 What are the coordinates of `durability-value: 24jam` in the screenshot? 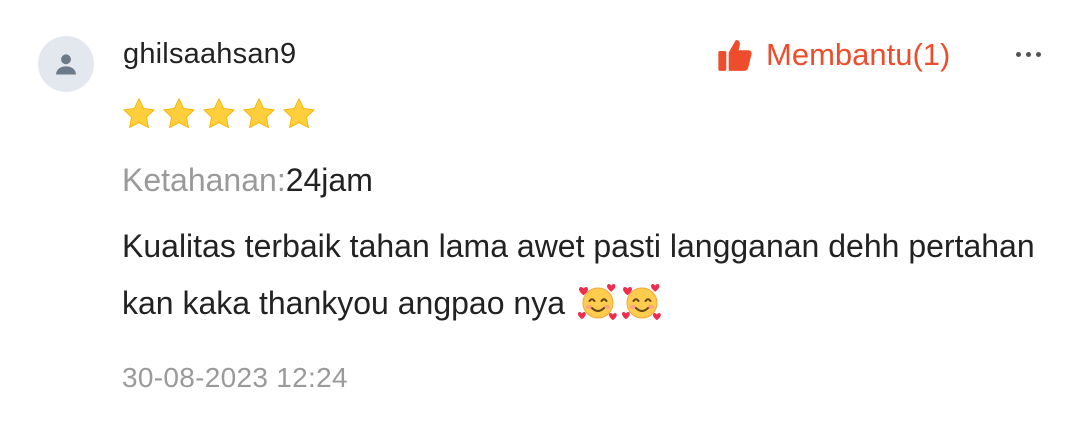 It's located at (329, 180).